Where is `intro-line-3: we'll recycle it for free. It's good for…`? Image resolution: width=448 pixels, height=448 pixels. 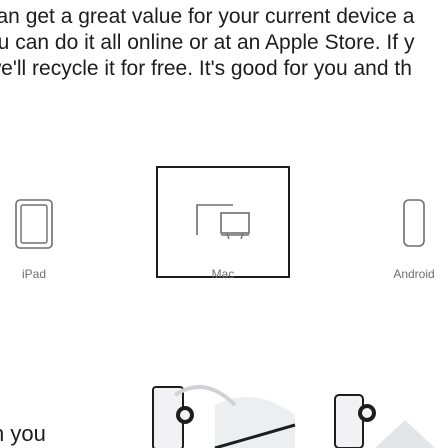
intro-line-3: we'll recycle it for free. It's good for… is located at coordinates (206, 68).